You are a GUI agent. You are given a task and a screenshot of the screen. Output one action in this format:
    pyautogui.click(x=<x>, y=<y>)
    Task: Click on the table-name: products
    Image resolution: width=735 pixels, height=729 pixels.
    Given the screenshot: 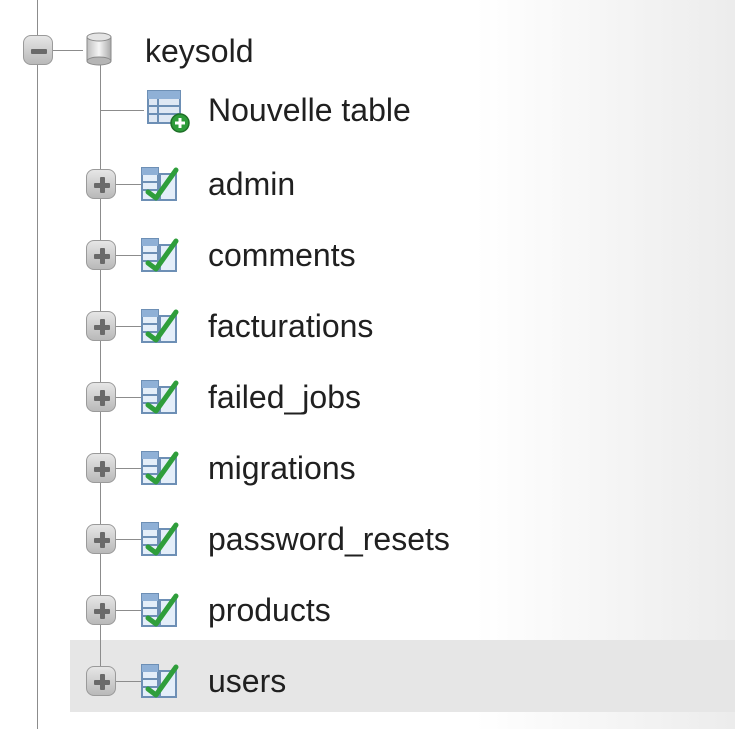 What is the action you would take?
    pyautogui.click(x=269, y=610)
    